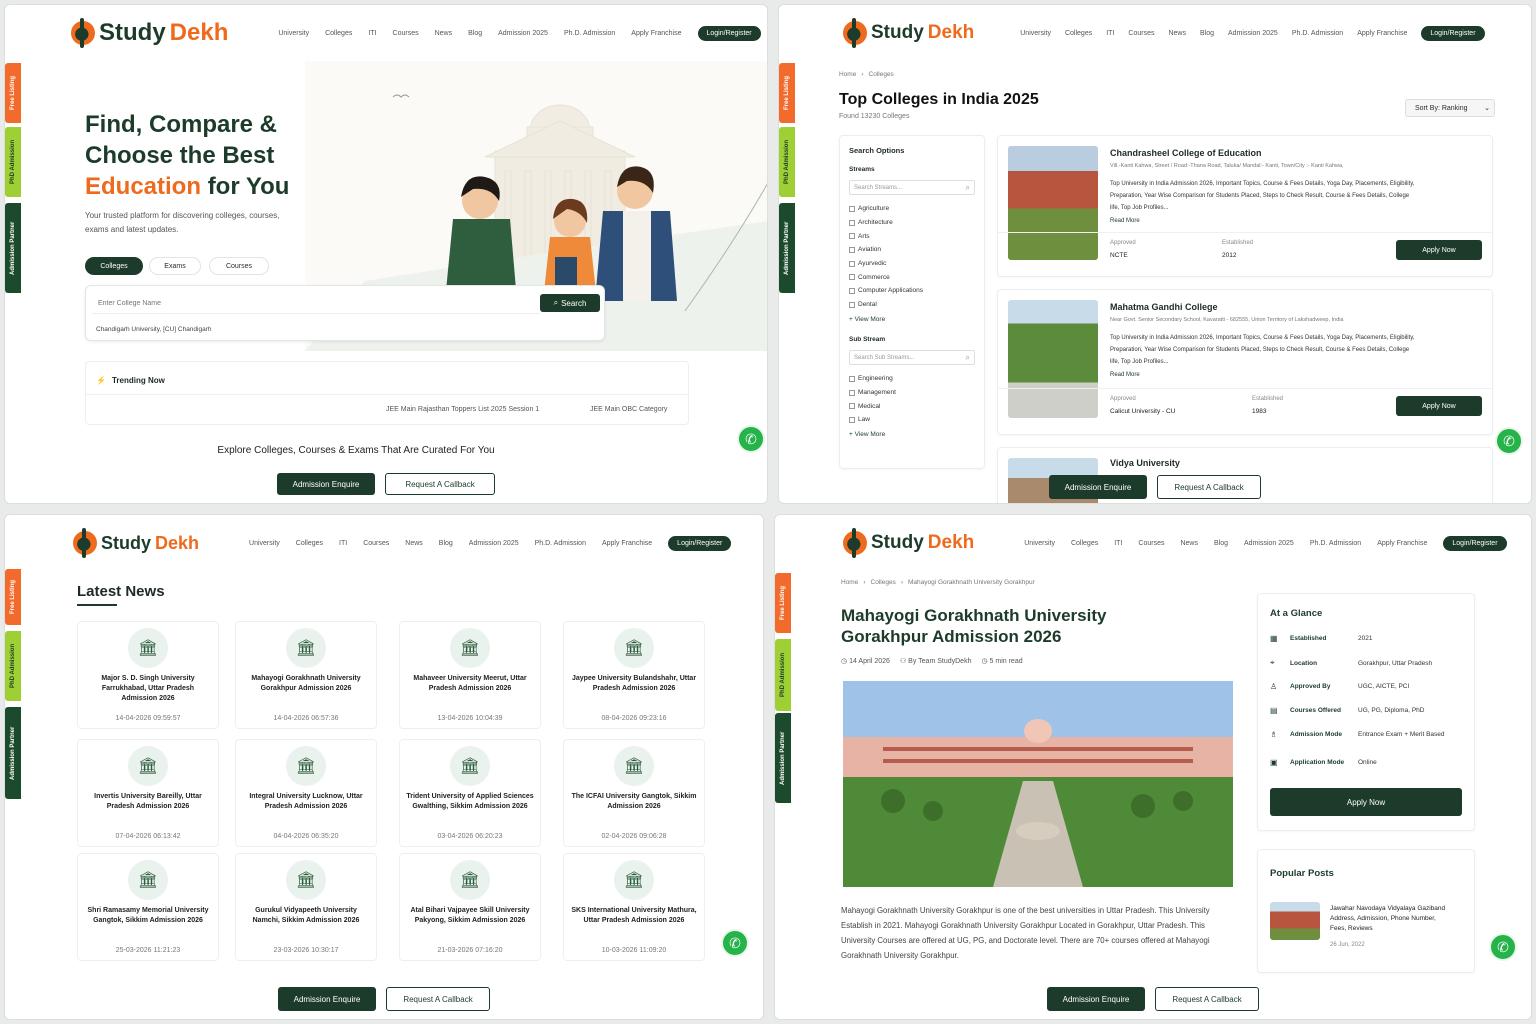 The width and height of the screenshot is (1536, 1024). What do you see at coordinates (886, 236) in the screenshot?
I see `filter-checkbox: Arts` at bounding box center [886, 236].